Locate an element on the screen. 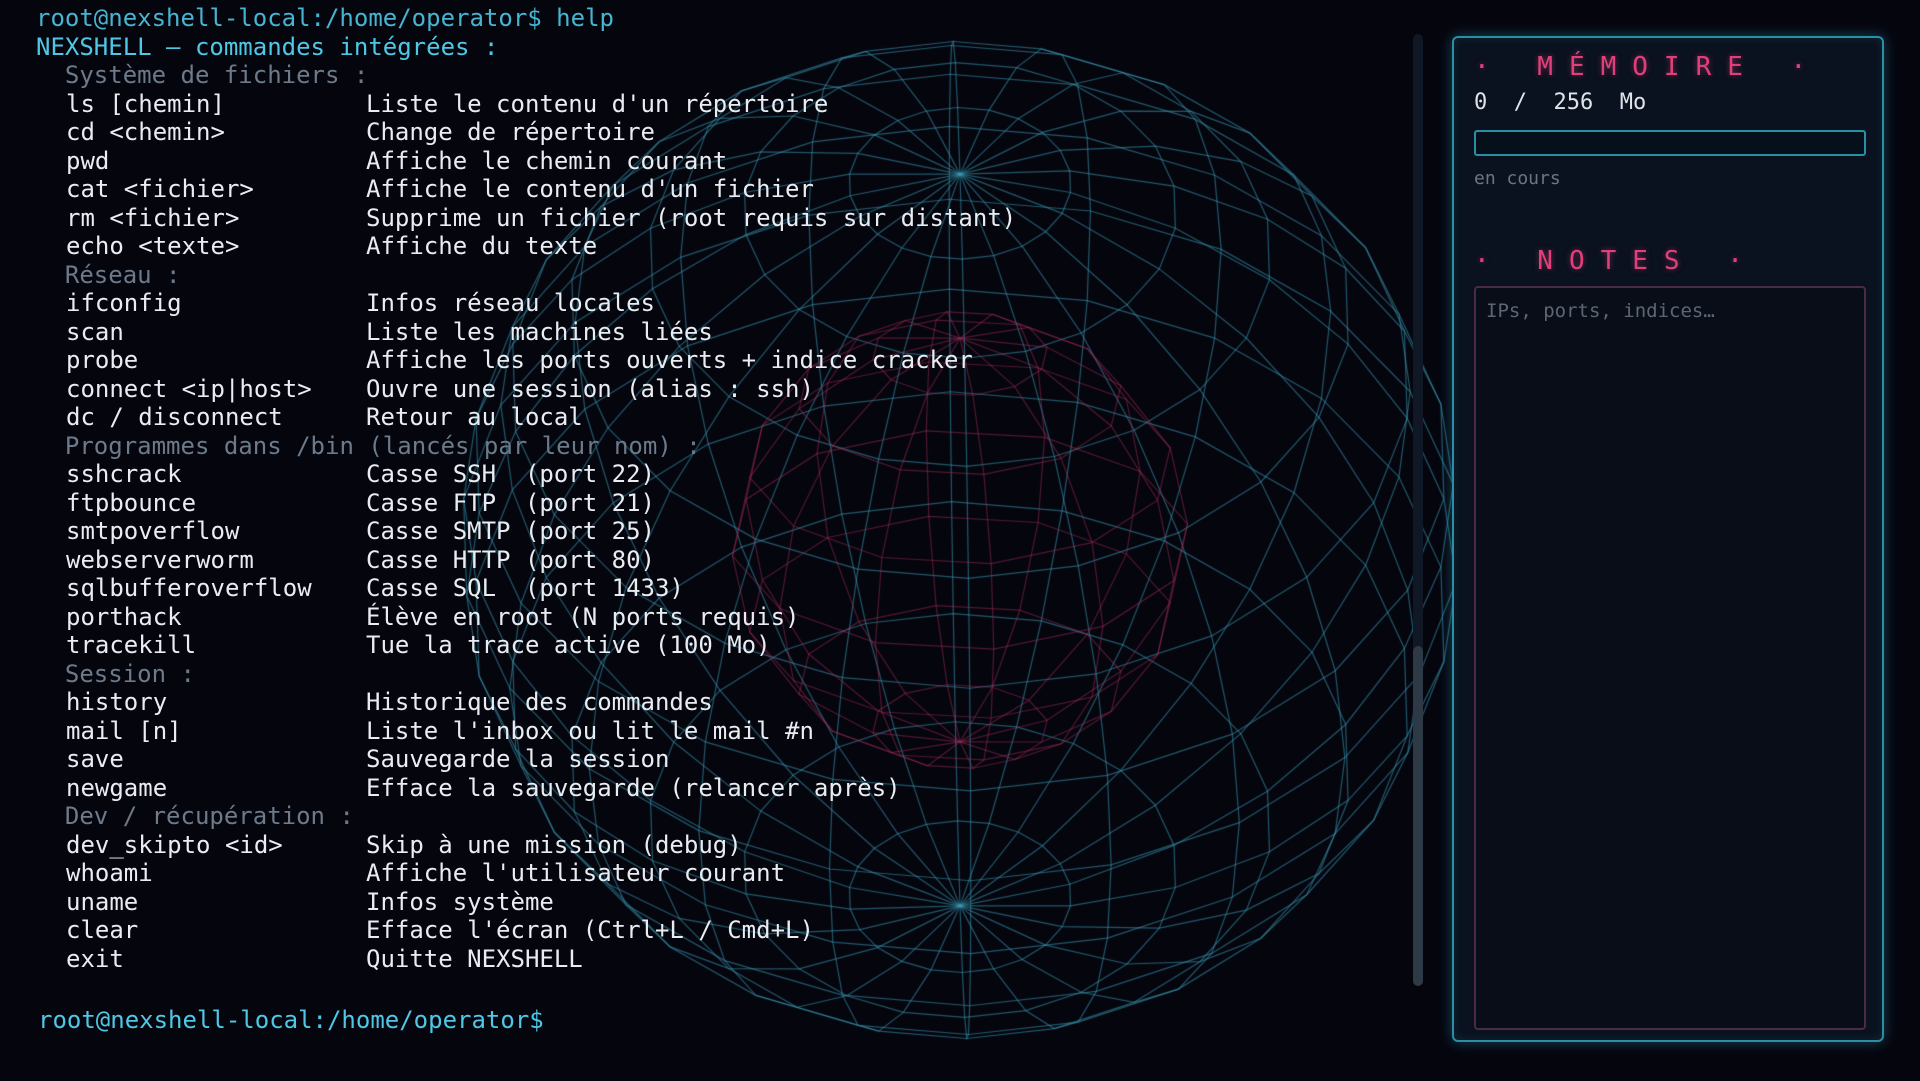 The height and width of the screenshot is (1081, 1920). command-name: ifconfig is located at coordinates (124, 303).